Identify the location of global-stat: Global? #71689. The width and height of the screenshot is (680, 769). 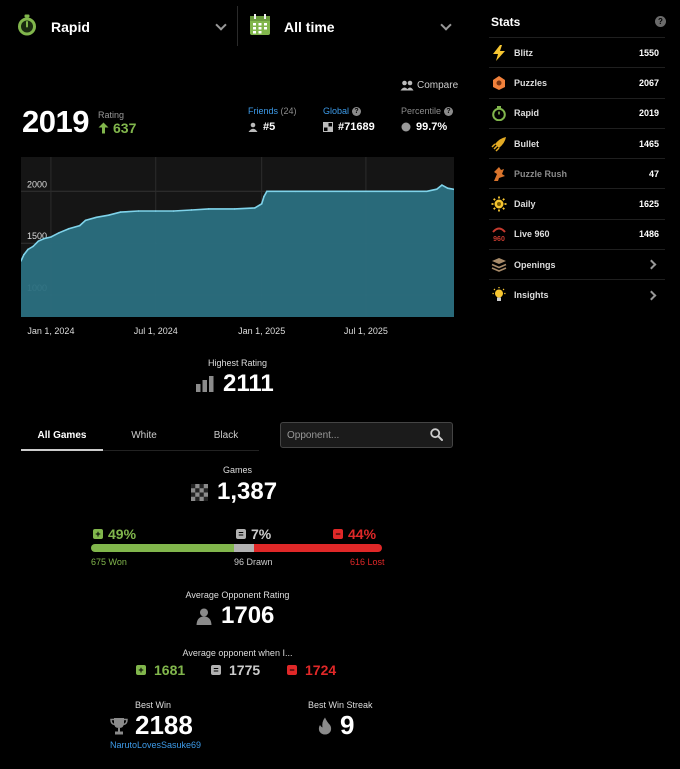
(349, 119).